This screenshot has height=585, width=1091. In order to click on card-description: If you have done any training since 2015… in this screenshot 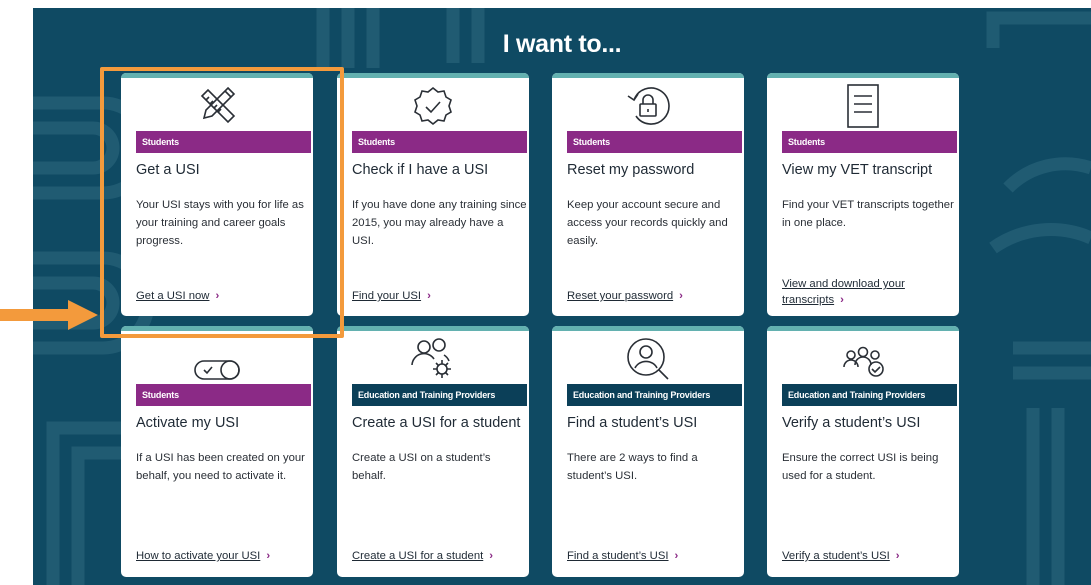, I will do `click(439, 223)`.